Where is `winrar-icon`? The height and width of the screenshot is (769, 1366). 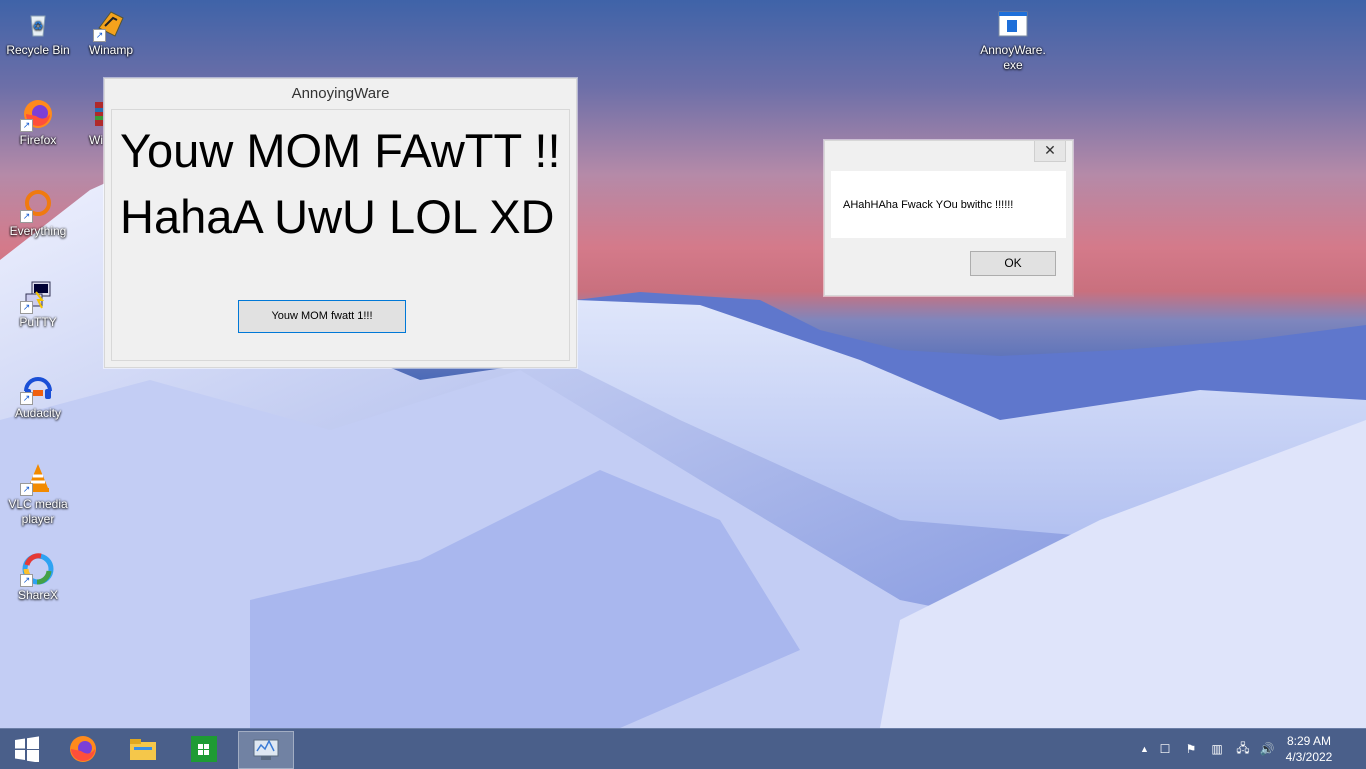 winrar-icon is located at coordinates (98, 114).